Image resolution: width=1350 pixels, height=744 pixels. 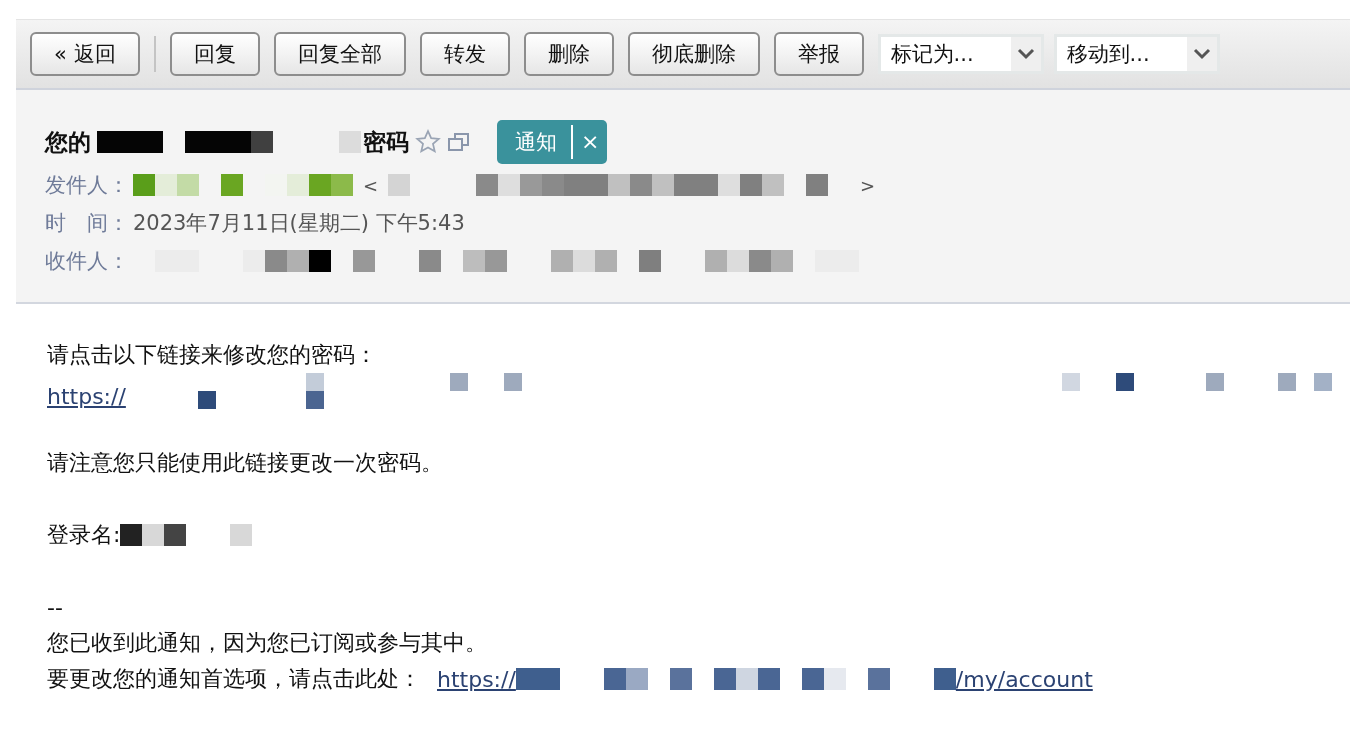 I want to click on field-label: 登录名:, so click(x=84, y=535).